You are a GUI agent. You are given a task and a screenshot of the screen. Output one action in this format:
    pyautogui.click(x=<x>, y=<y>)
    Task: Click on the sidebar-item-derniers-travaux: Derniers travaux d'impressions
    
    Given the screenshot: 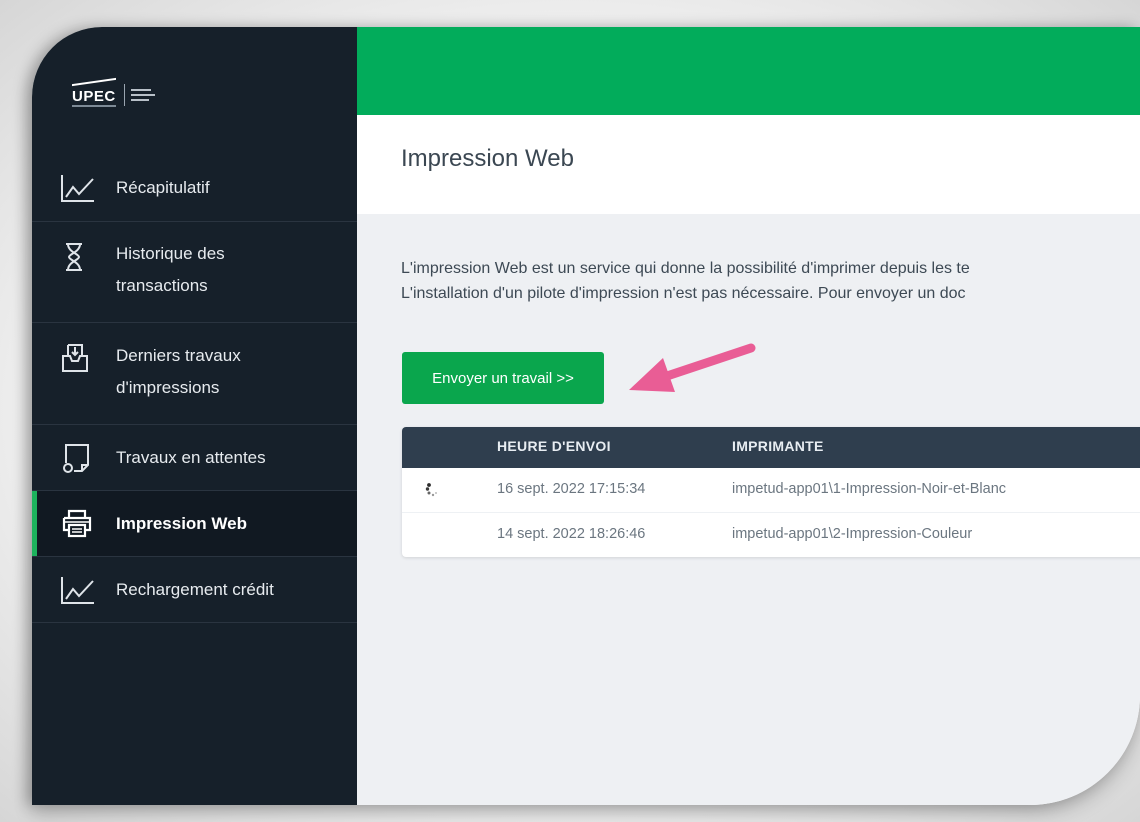 What is the action you would take?
    pyautogui.click(x=194, y=374)
    